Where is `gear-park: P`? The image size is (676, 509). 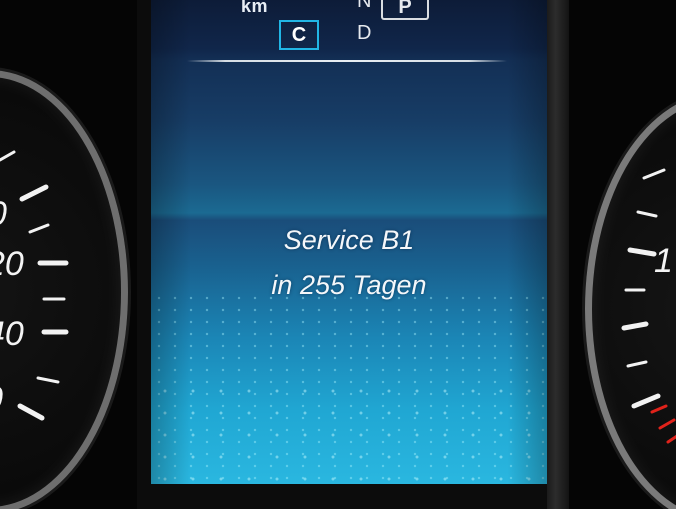
gear-park: P is located at coordinates (405, 10).